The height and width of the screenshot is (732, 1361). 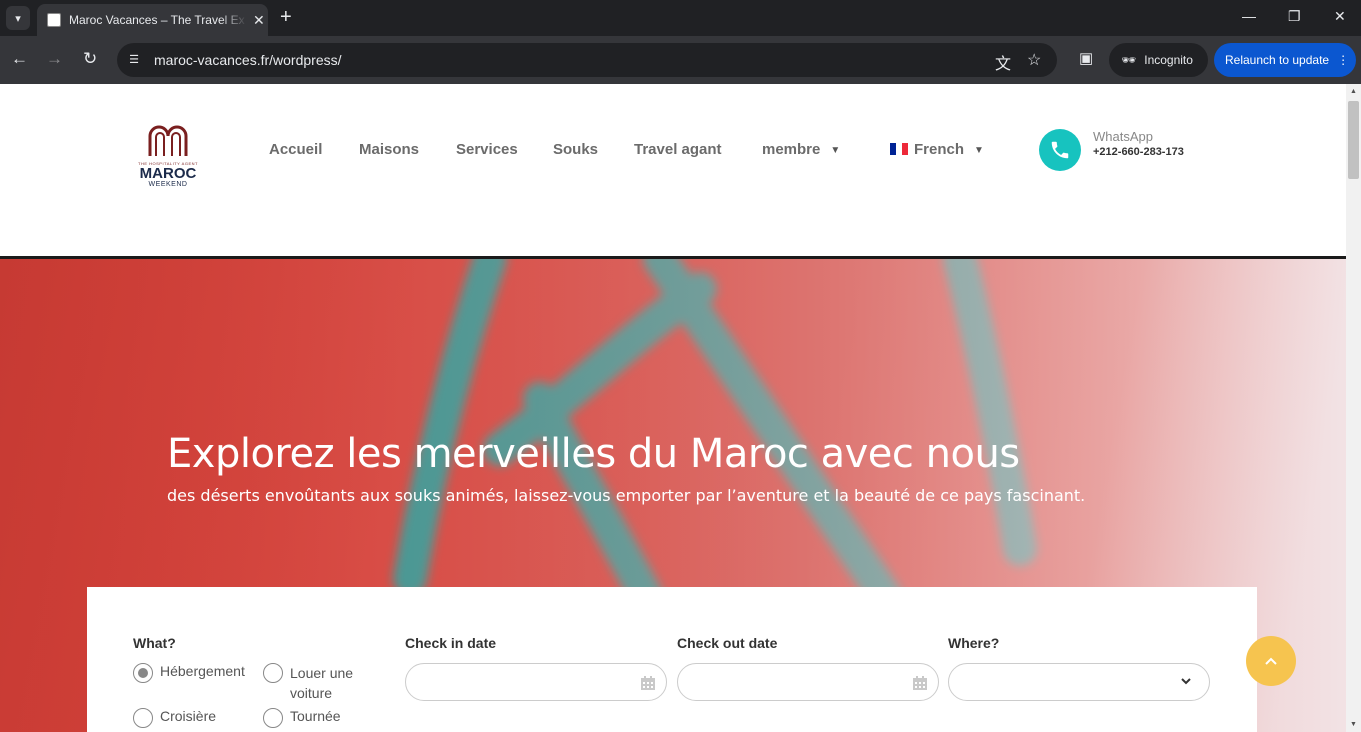 I want to click on france-flag-icon, so click(x=899, y=149).